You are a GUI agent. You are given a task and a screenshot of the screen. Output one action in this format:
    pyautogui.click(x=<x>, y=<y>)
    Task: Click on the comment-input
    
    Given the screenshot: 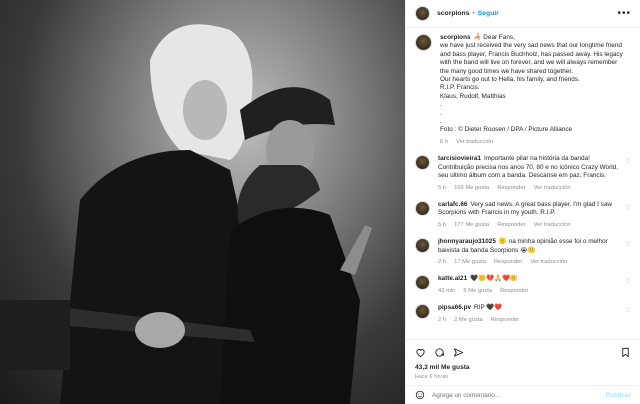 What is the action you would take?
    pyautogui.click(x=515, y=395)
    